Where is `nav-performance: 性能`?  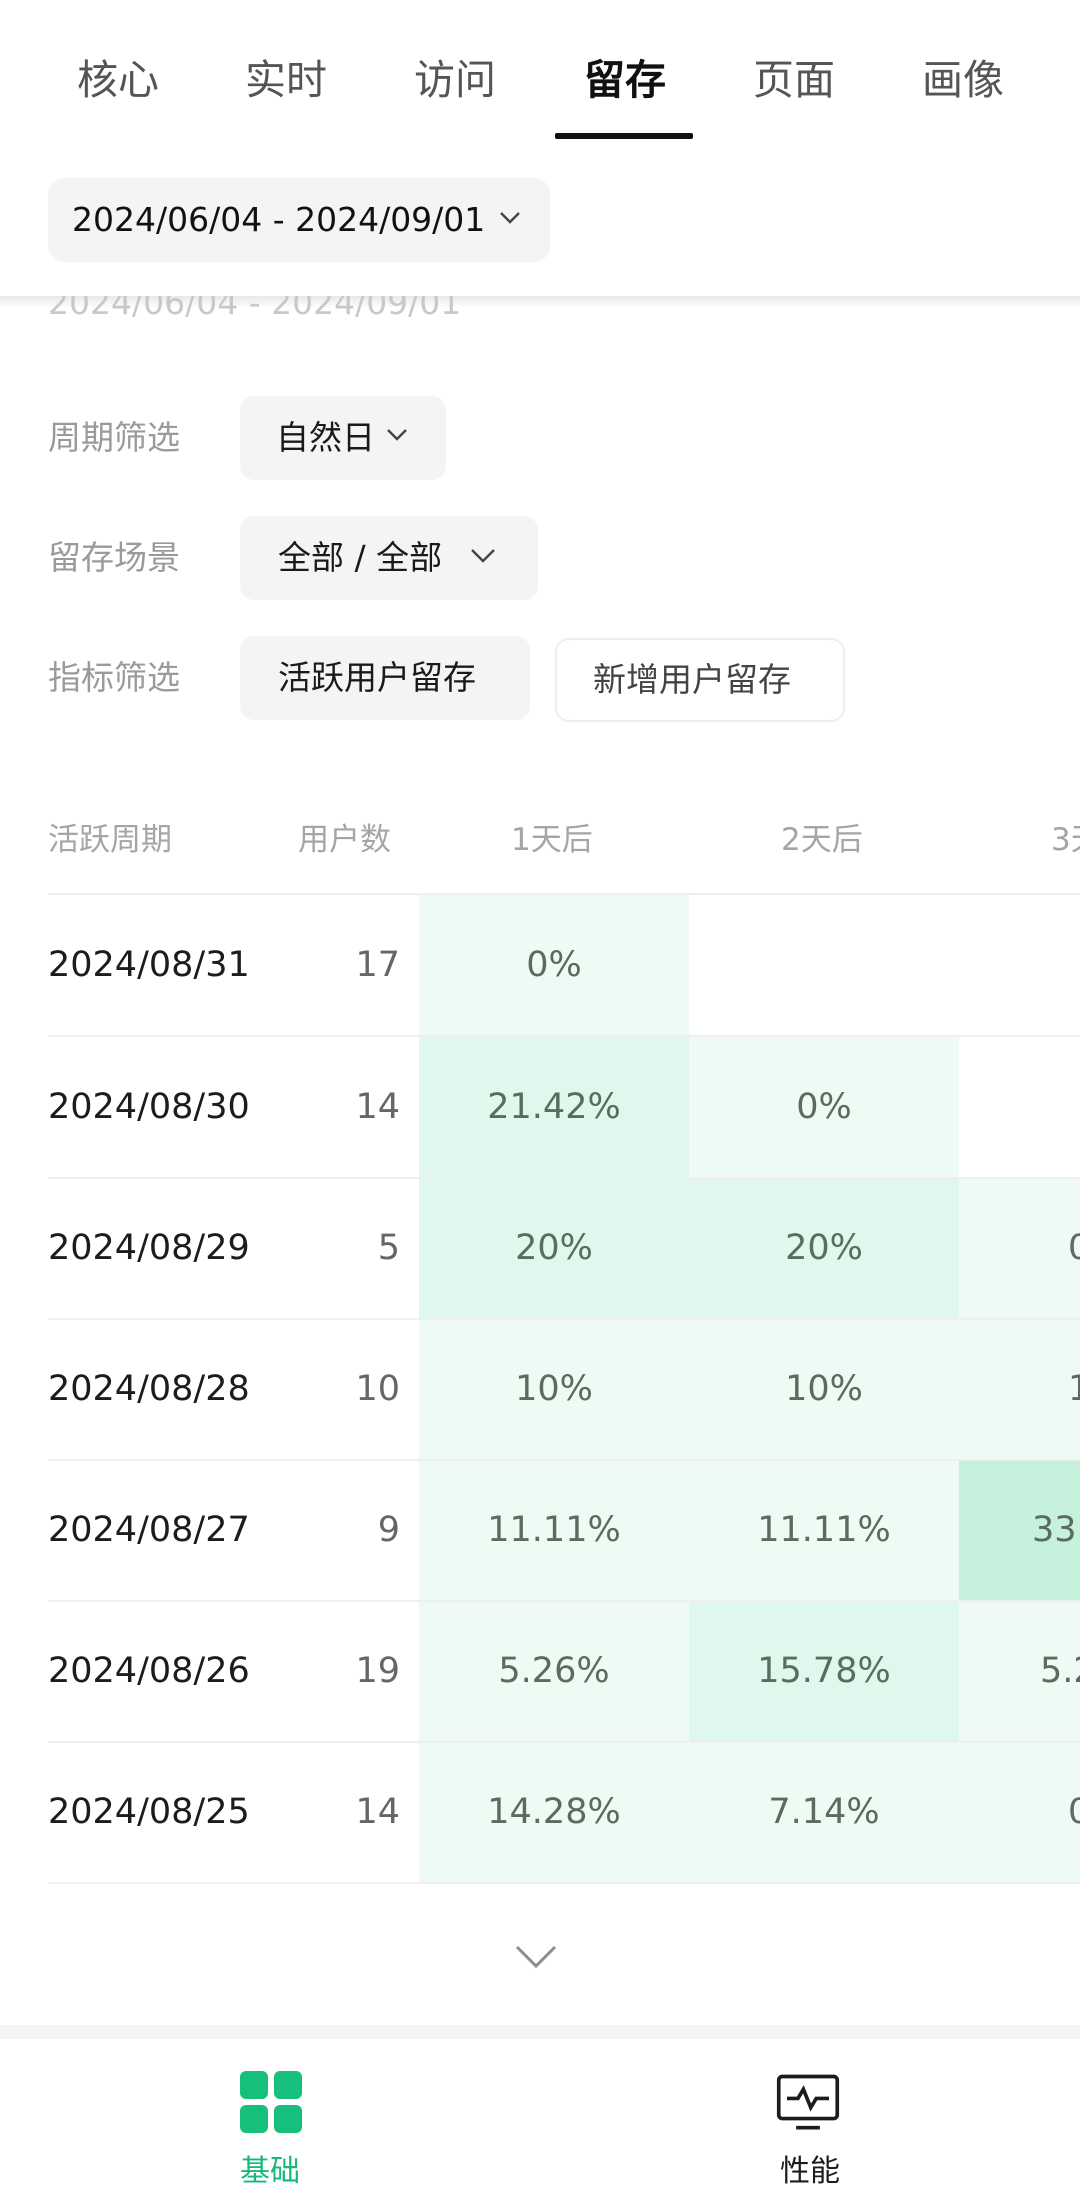 nav-performance: 性能 is located at coordinates (810, 2123).